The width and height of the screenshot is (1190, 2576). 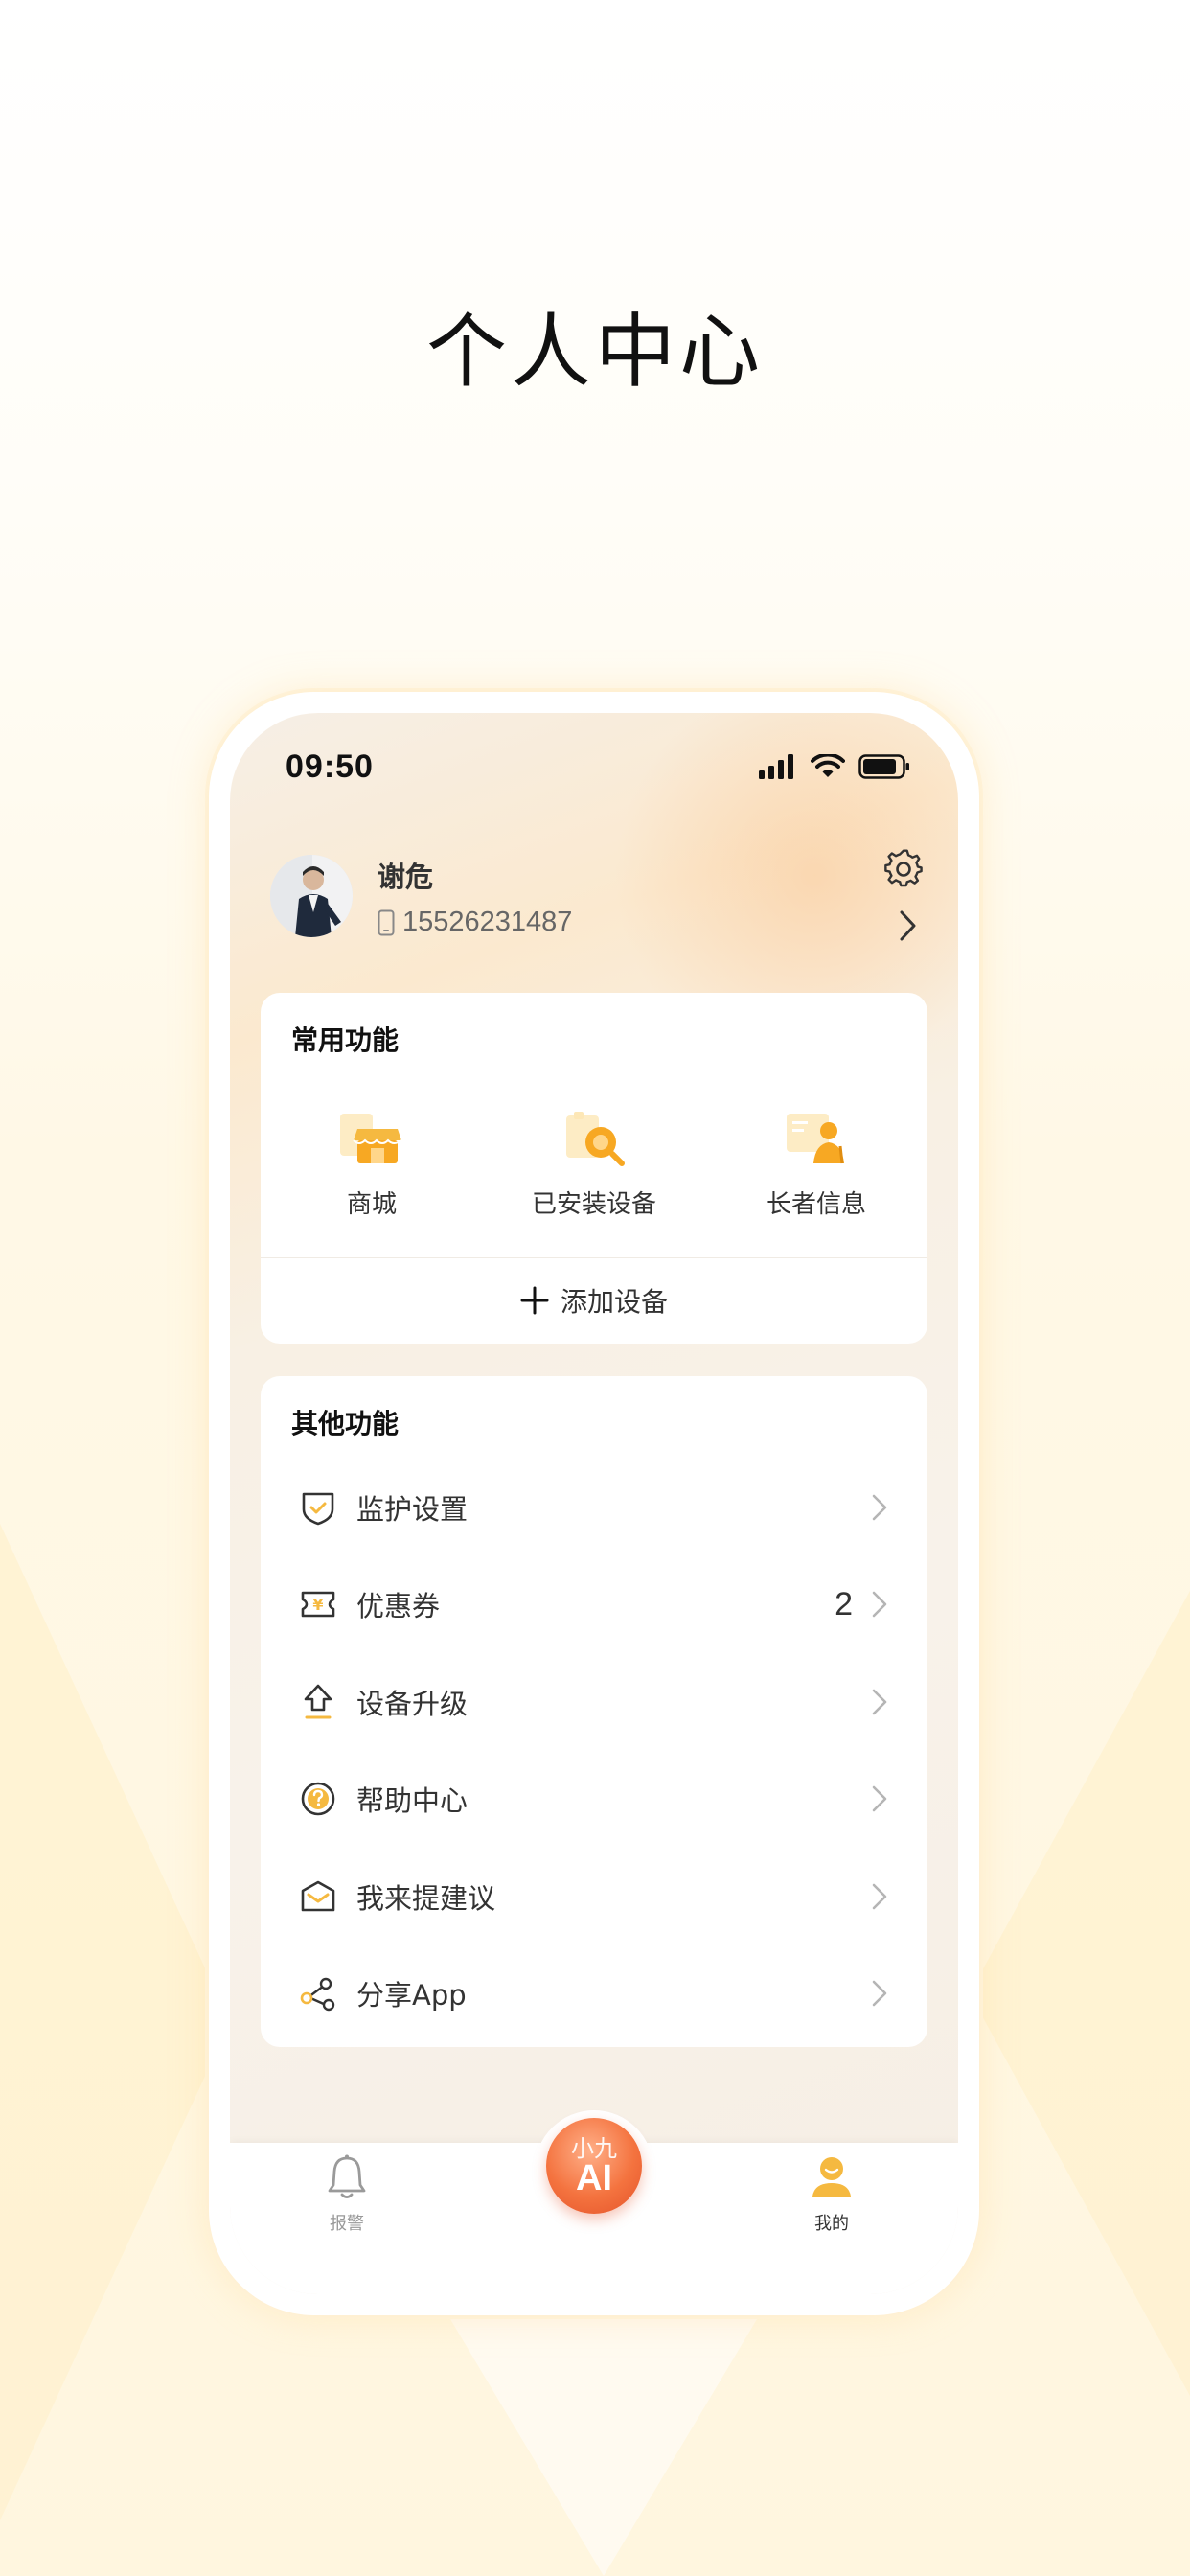 I want to click on menu-item-monitor-settings: 监护设置, so click(x=594, y=1507).